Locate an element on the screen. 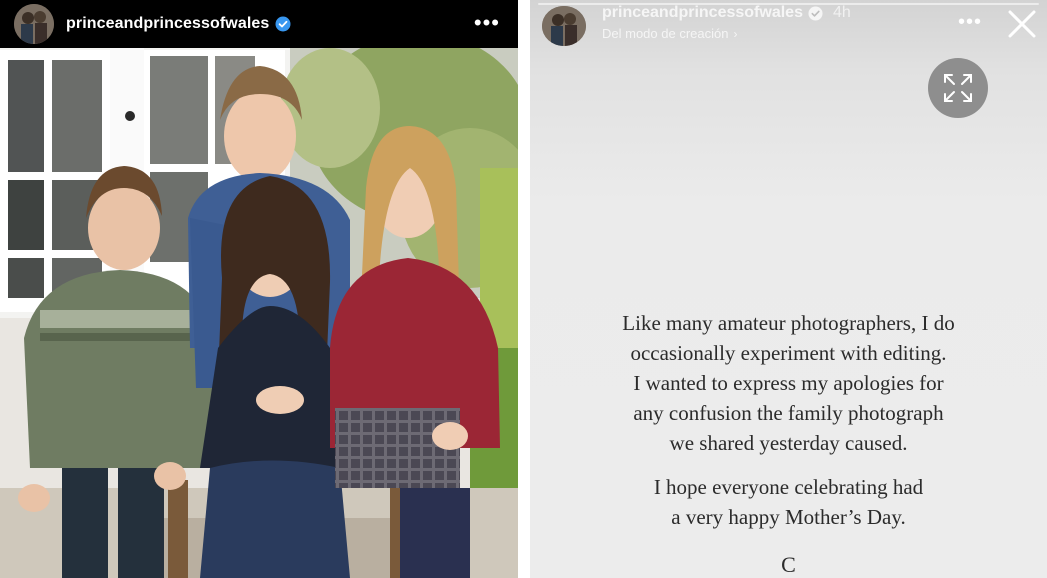 The height and width of the screenshot is (578, 1047). story-username-row: princeandprincessofwales 4h is located at coordinates (726, 13).